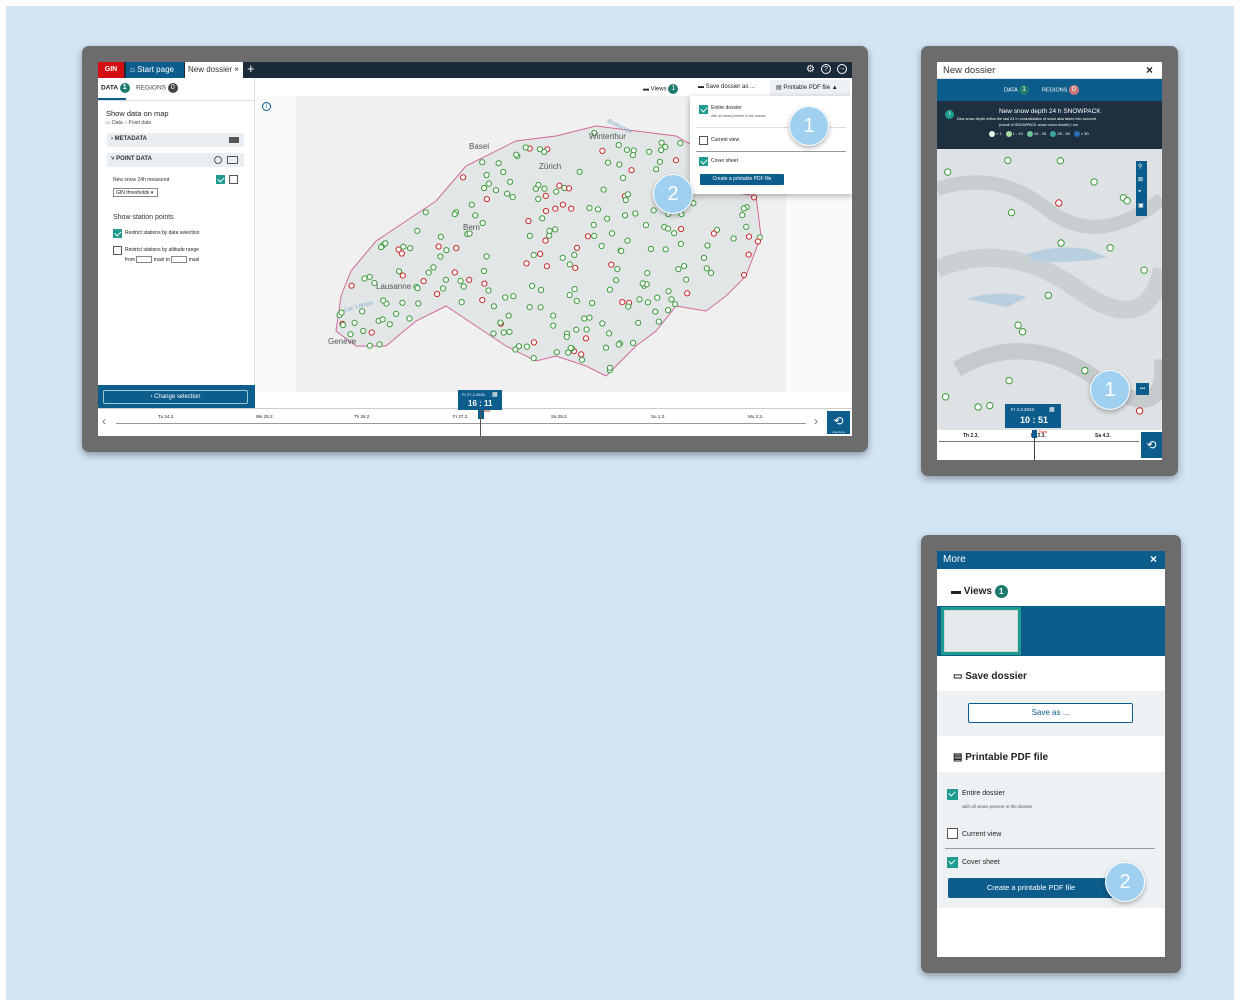 This screenshot has width=1240, height=1005. What do you see at coordinates (816, 421) in the screenshot?
I see `timeline-next-icon: ›` at bounding box center [816, 421].